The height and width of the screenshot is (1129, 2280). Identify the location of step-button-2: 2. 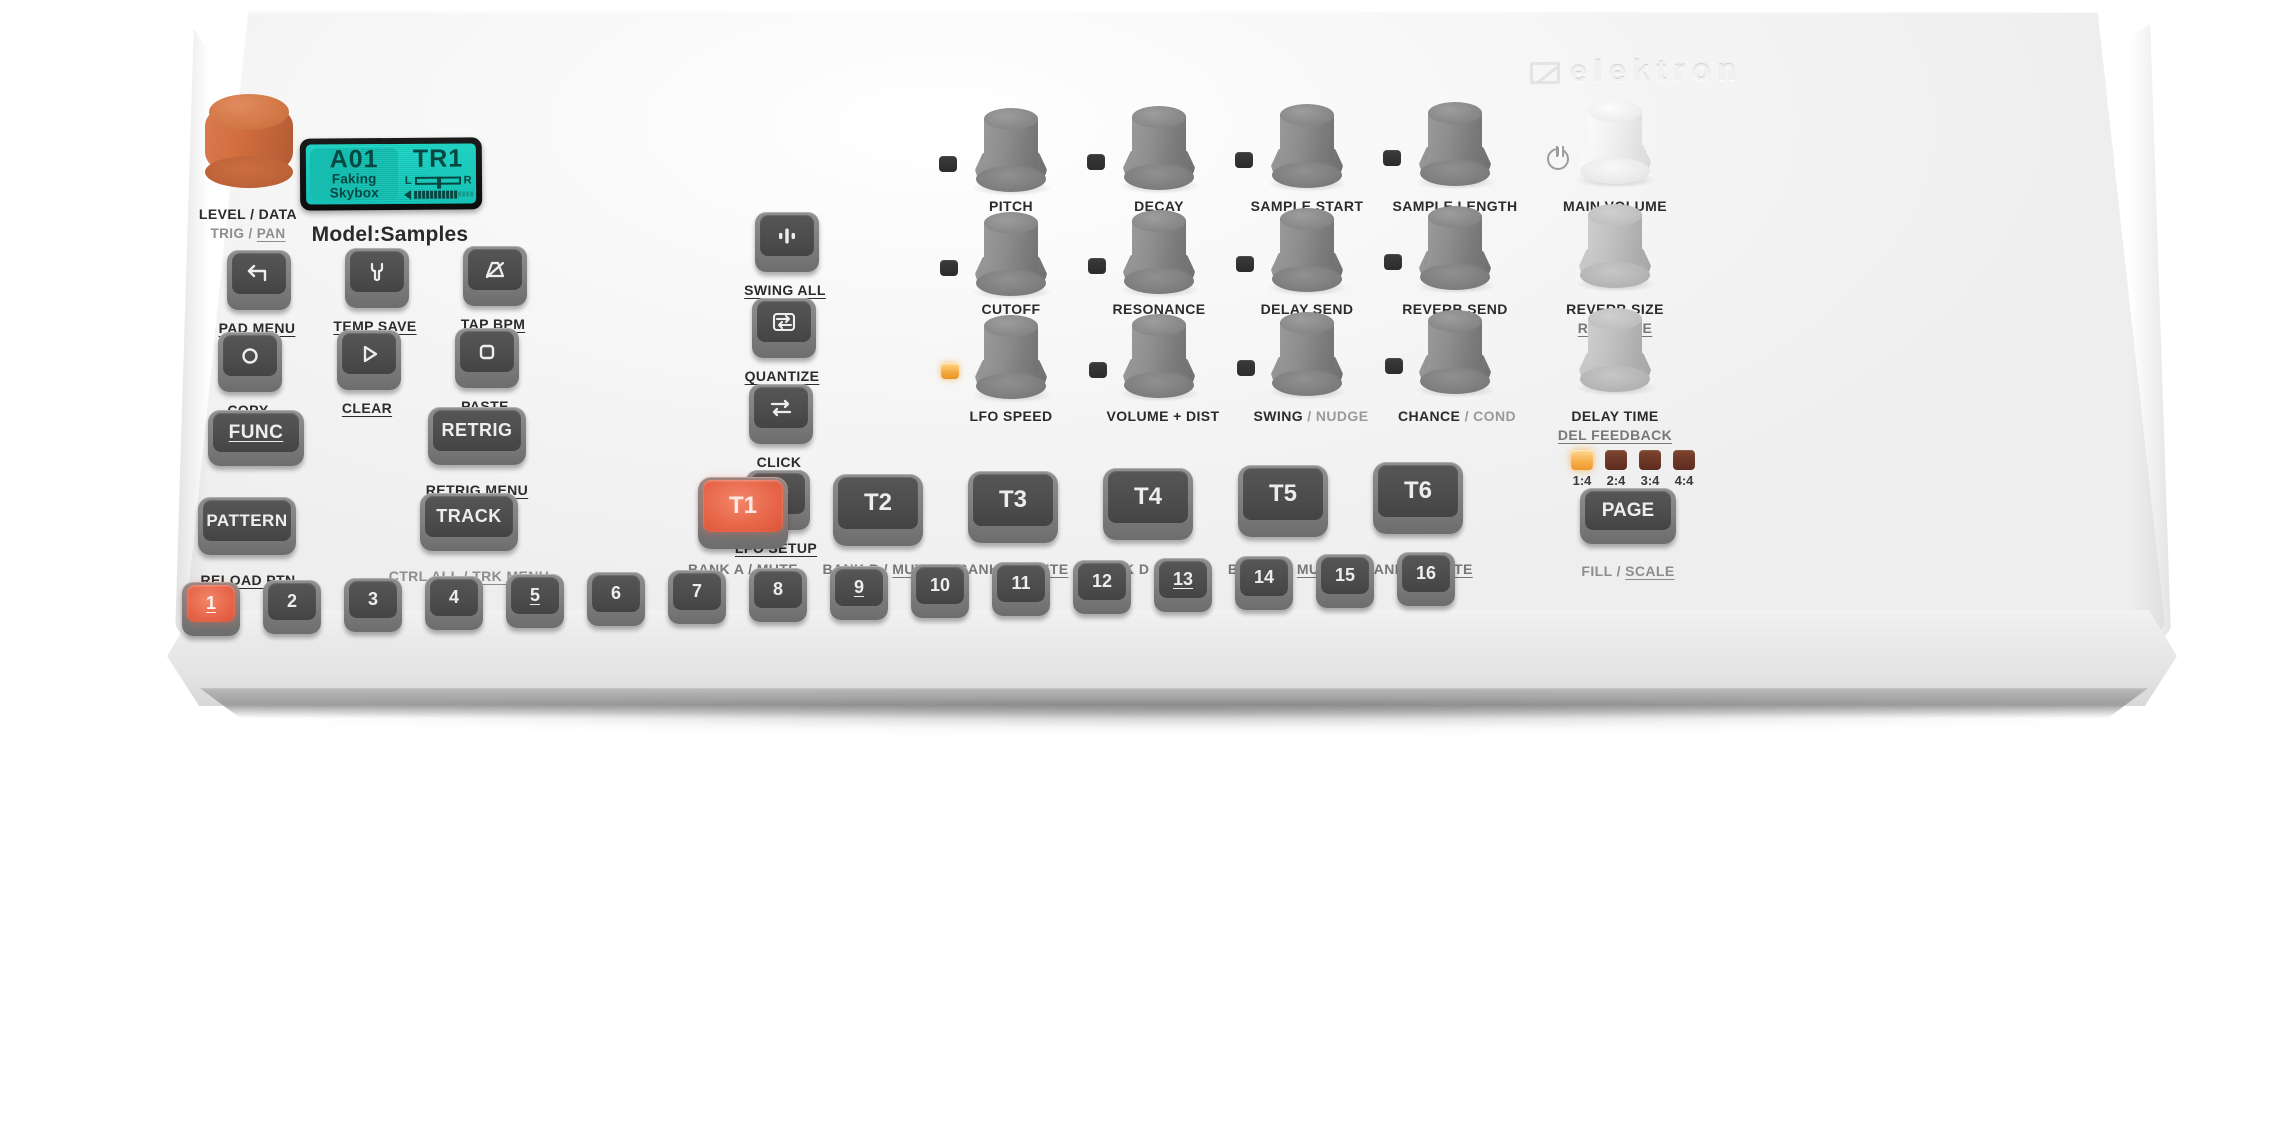
(292, 607).